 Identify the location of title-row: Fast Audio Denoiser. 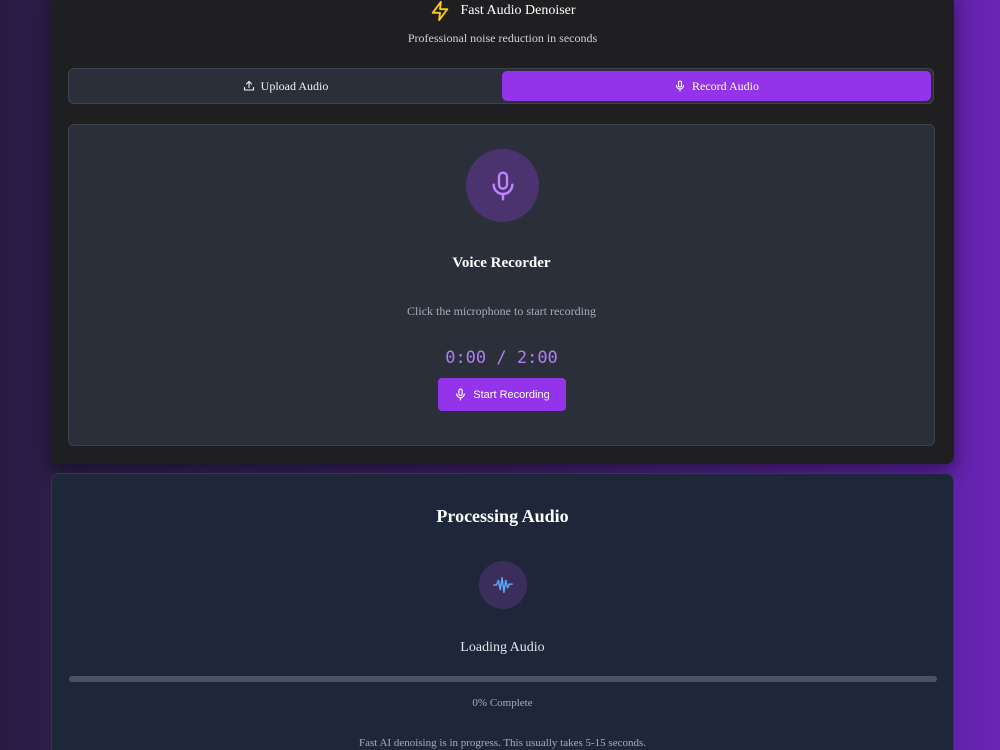
(502, 11).